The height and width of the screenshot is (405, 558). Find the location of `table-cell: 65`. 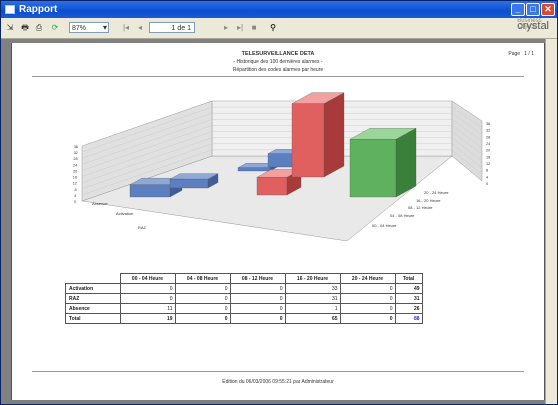

table-cell: 65 is located at coordinates (312, 318).